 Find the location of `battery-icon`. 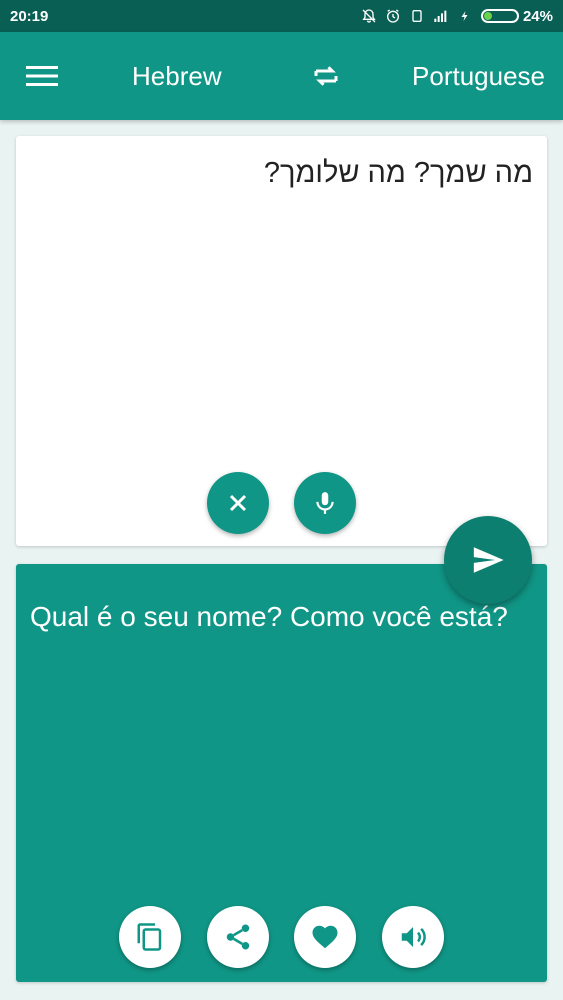

battery-icon is located at coordinates (499, 16).